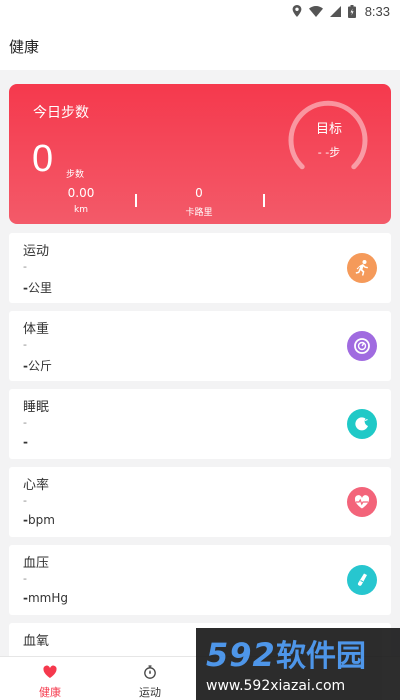  I want to click on steps-value: 0, so click(43, 159).